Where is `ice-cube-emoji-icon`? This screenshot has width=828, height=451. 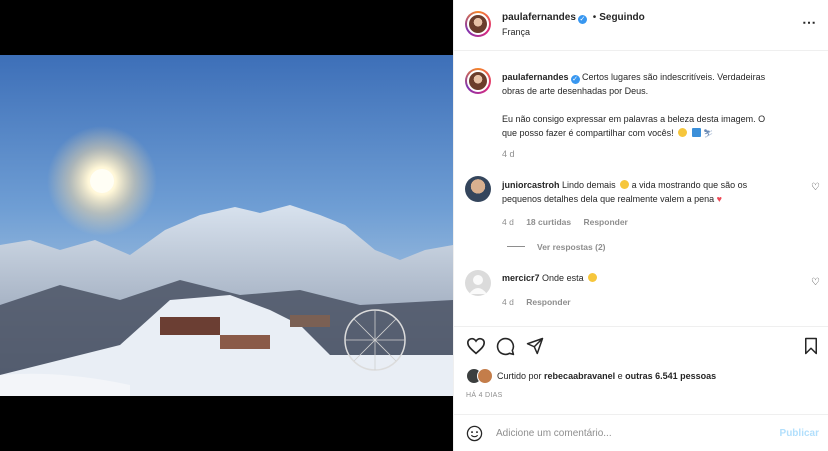
ice-cube-emoji-icon is located at coordinates (696, 132).